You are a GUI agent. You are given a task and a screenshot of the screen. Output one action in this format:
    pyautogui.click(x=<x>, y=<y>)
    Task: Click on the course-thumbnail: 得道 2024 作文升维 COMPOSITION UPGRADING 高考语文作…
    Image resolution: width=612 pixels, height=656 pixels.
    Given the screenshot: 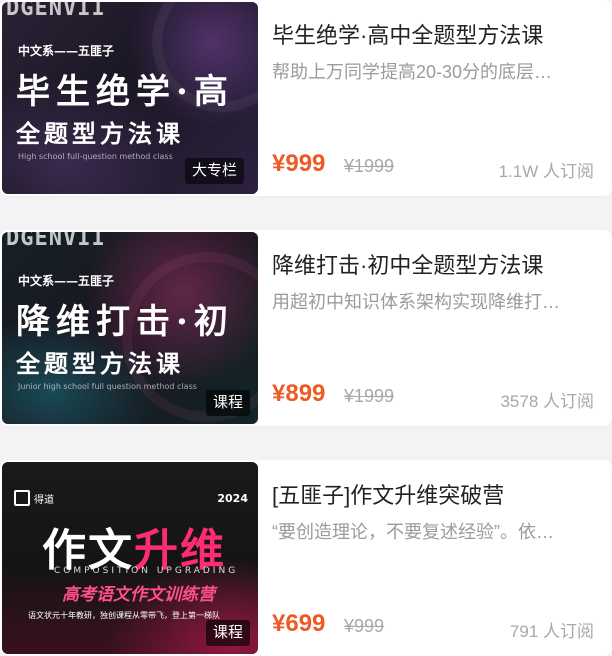 What is the action you would take?
    pyautogui.click(x=130, y=558)
    